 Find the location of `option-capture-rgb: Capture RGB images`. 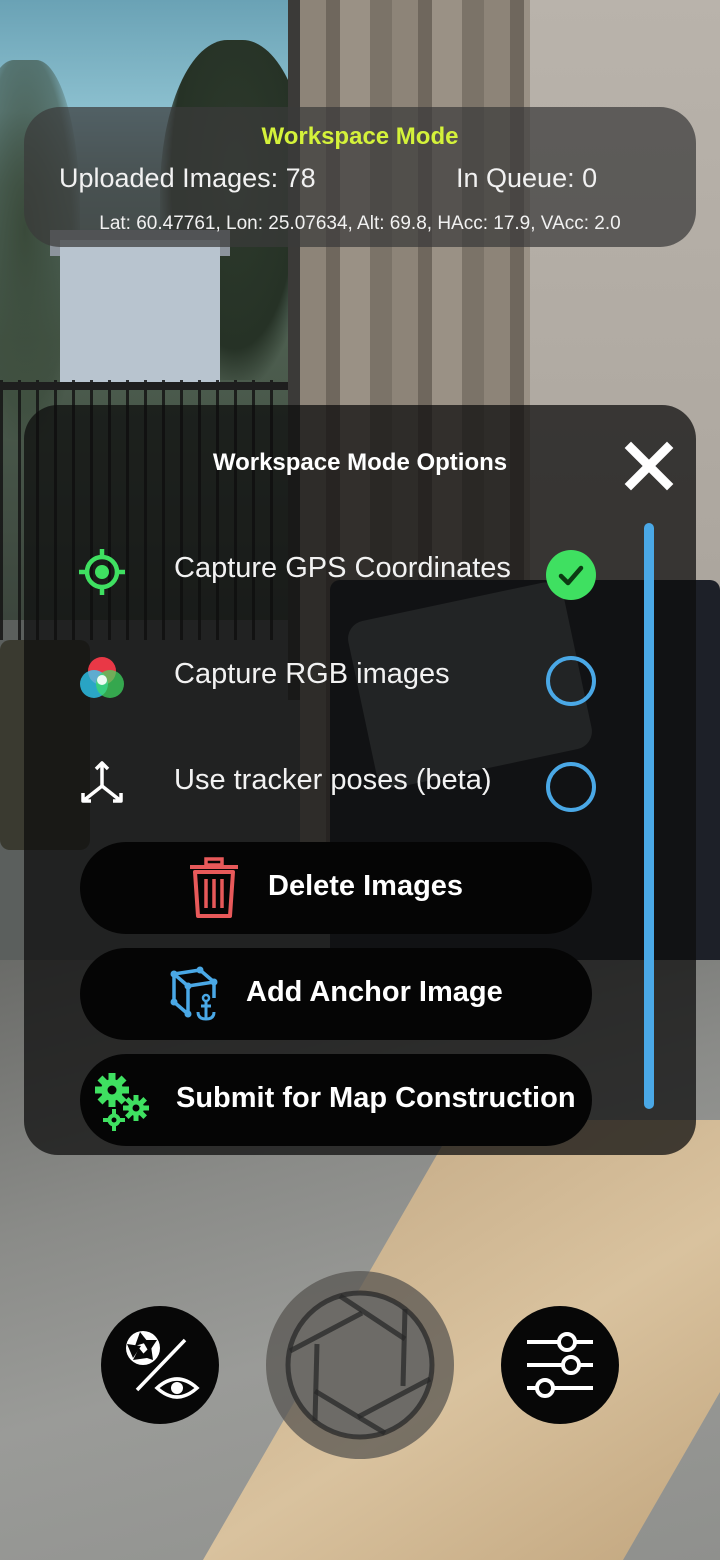

option-capture-rgb: Capture RGB images is located at coordinates (324, 676).